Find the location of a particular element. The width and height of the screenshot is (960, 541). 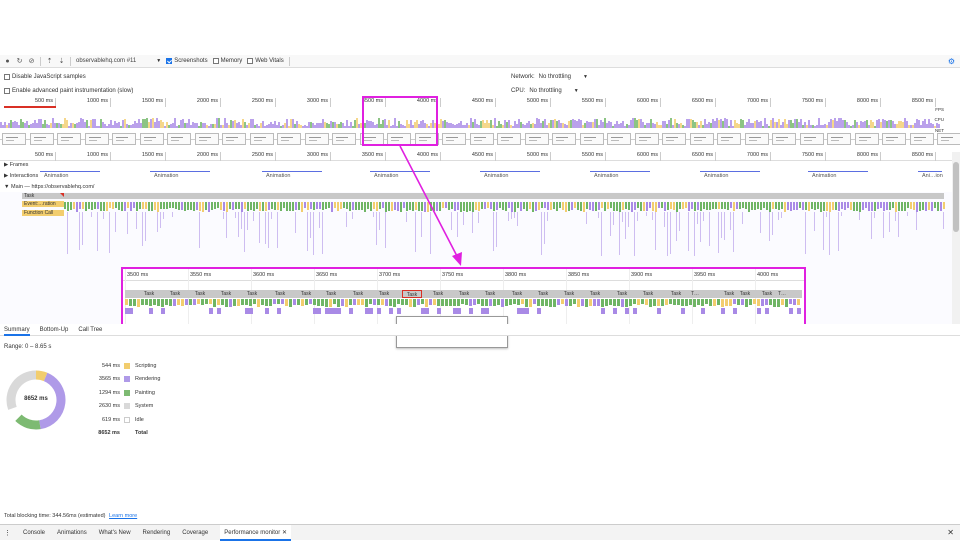

clear-icon: ⊘ is located at coordinates (31, 61).